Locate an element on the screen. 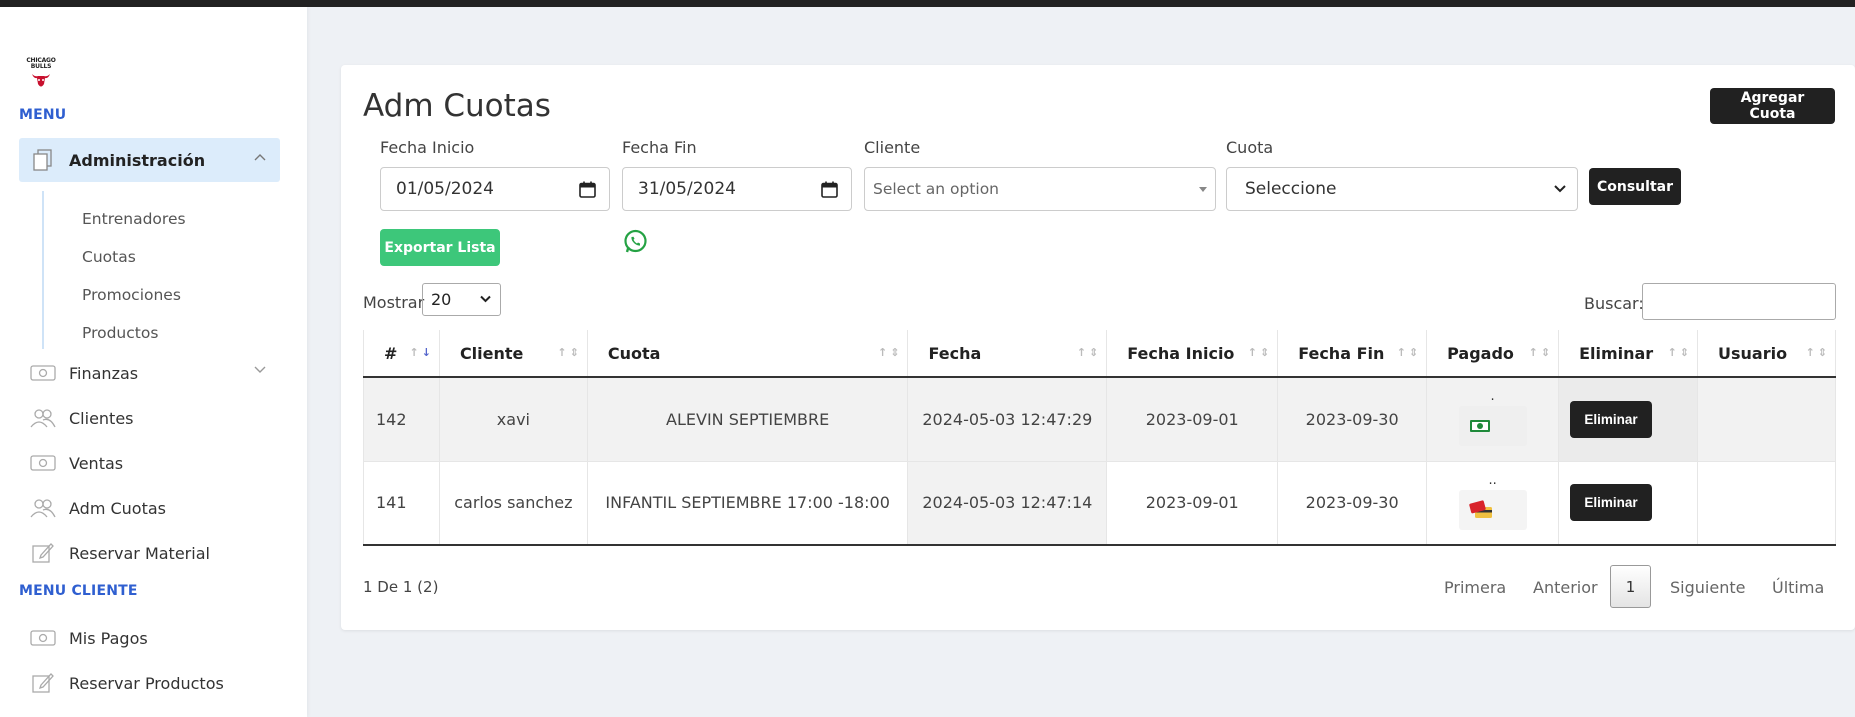 The image size is (1855, 717). sidebar-subitem-entrenadores: Entrenadores is located at coordinates (134, 219).